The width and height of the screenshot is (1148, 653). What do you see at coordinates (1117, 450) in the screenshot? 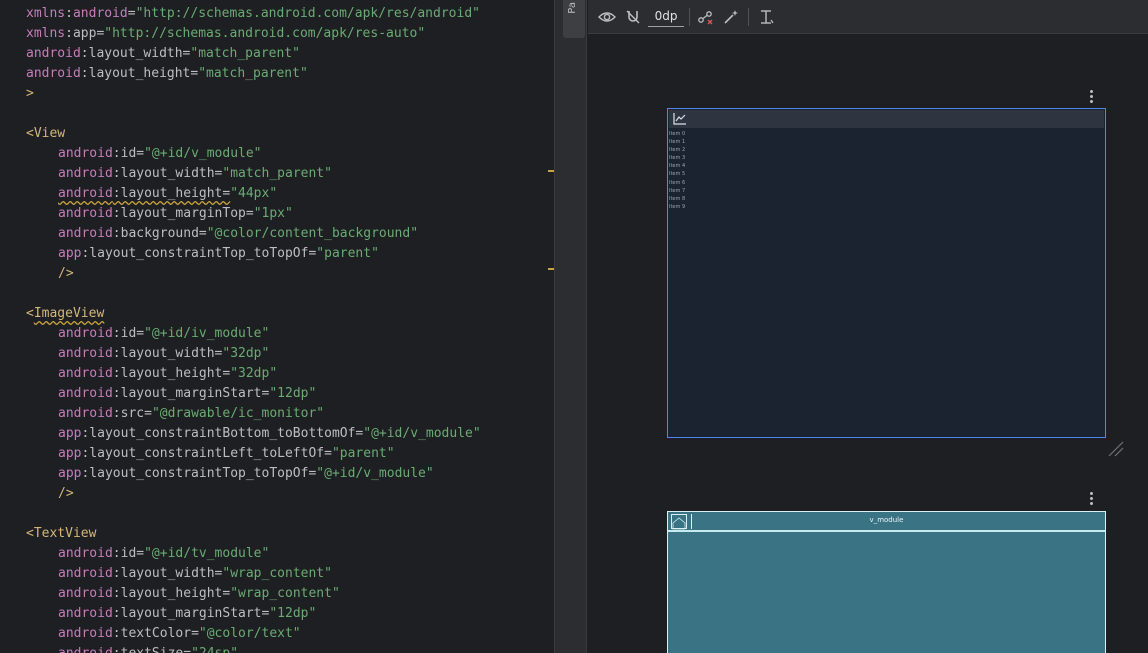
I see `resize-handle-icon` at bounding box center [1117, 450].